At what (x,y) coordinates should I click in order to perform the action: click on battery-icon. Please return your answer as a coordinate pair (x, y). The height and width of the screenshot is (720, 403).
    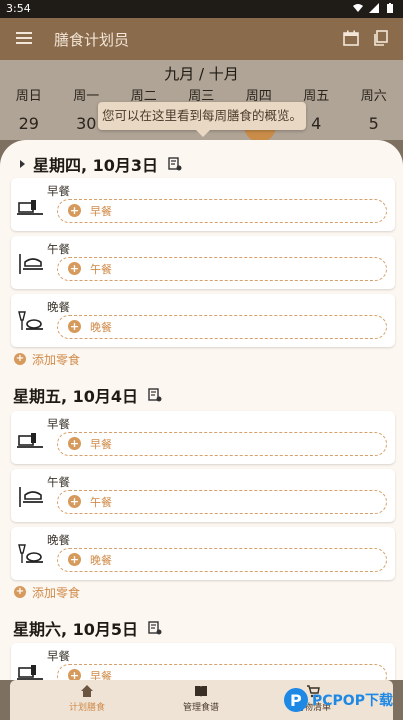
    Looking at the image, I should click on (390, 8).